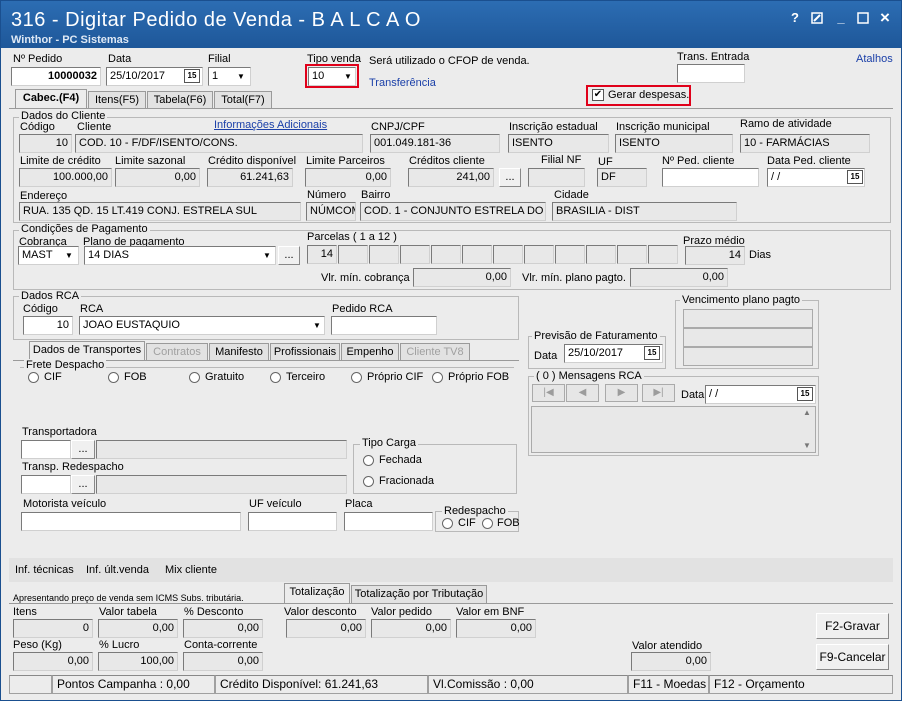  I want to click on nav-last-button: ▶|, so click(658, 393).